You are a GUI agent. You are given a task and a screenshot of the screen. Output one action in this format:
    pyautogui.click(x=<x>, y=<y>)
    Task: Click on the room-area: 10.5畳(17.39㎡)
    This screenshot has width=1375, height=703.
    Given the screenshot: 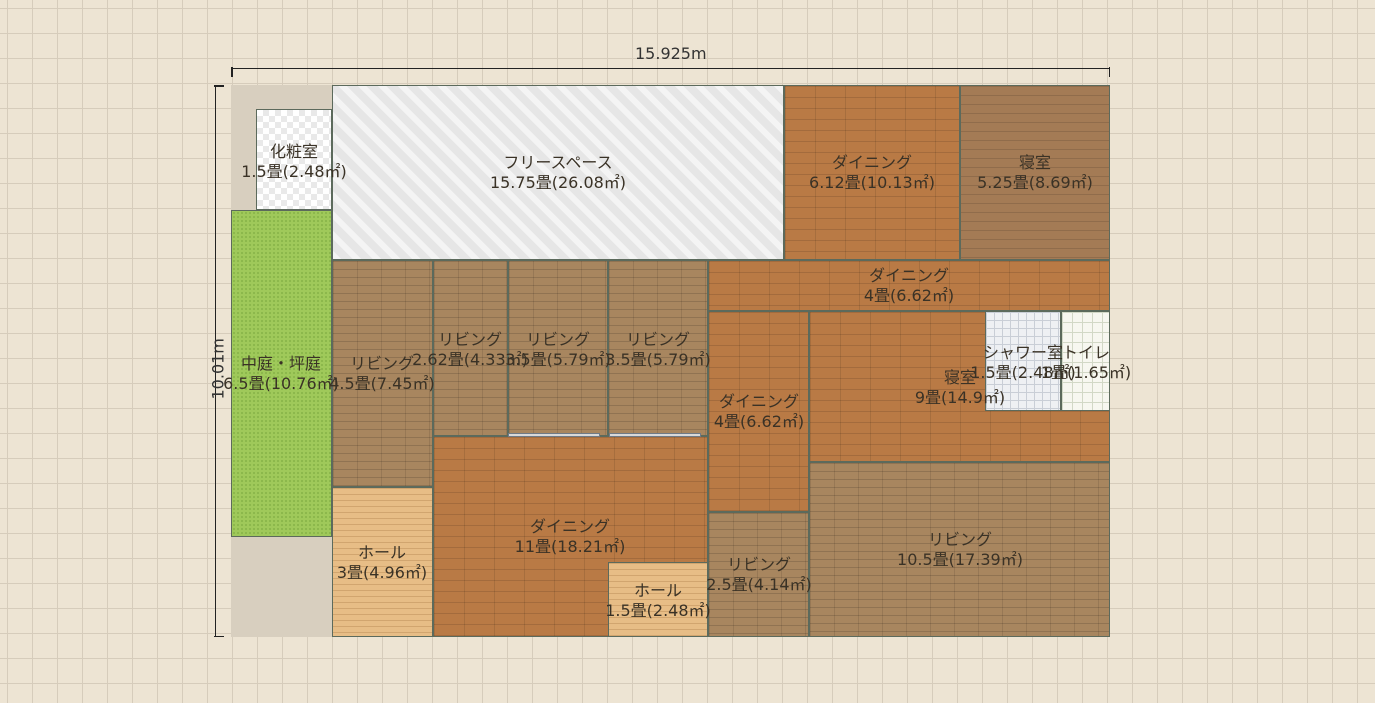 What is the action you would take?
    pyautogui.click(x=960, y=559)
    